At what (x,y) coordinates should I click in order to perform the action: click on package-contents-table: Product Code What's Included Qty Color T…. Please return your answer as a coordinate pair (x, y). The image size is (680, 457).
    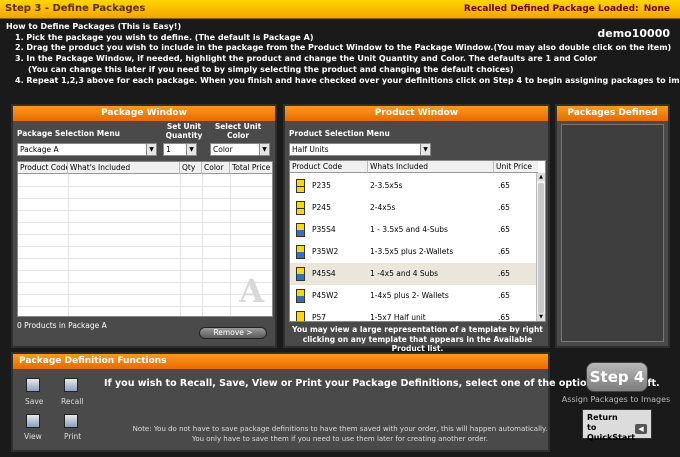
    Looking at the image, I should click on (145, 239).